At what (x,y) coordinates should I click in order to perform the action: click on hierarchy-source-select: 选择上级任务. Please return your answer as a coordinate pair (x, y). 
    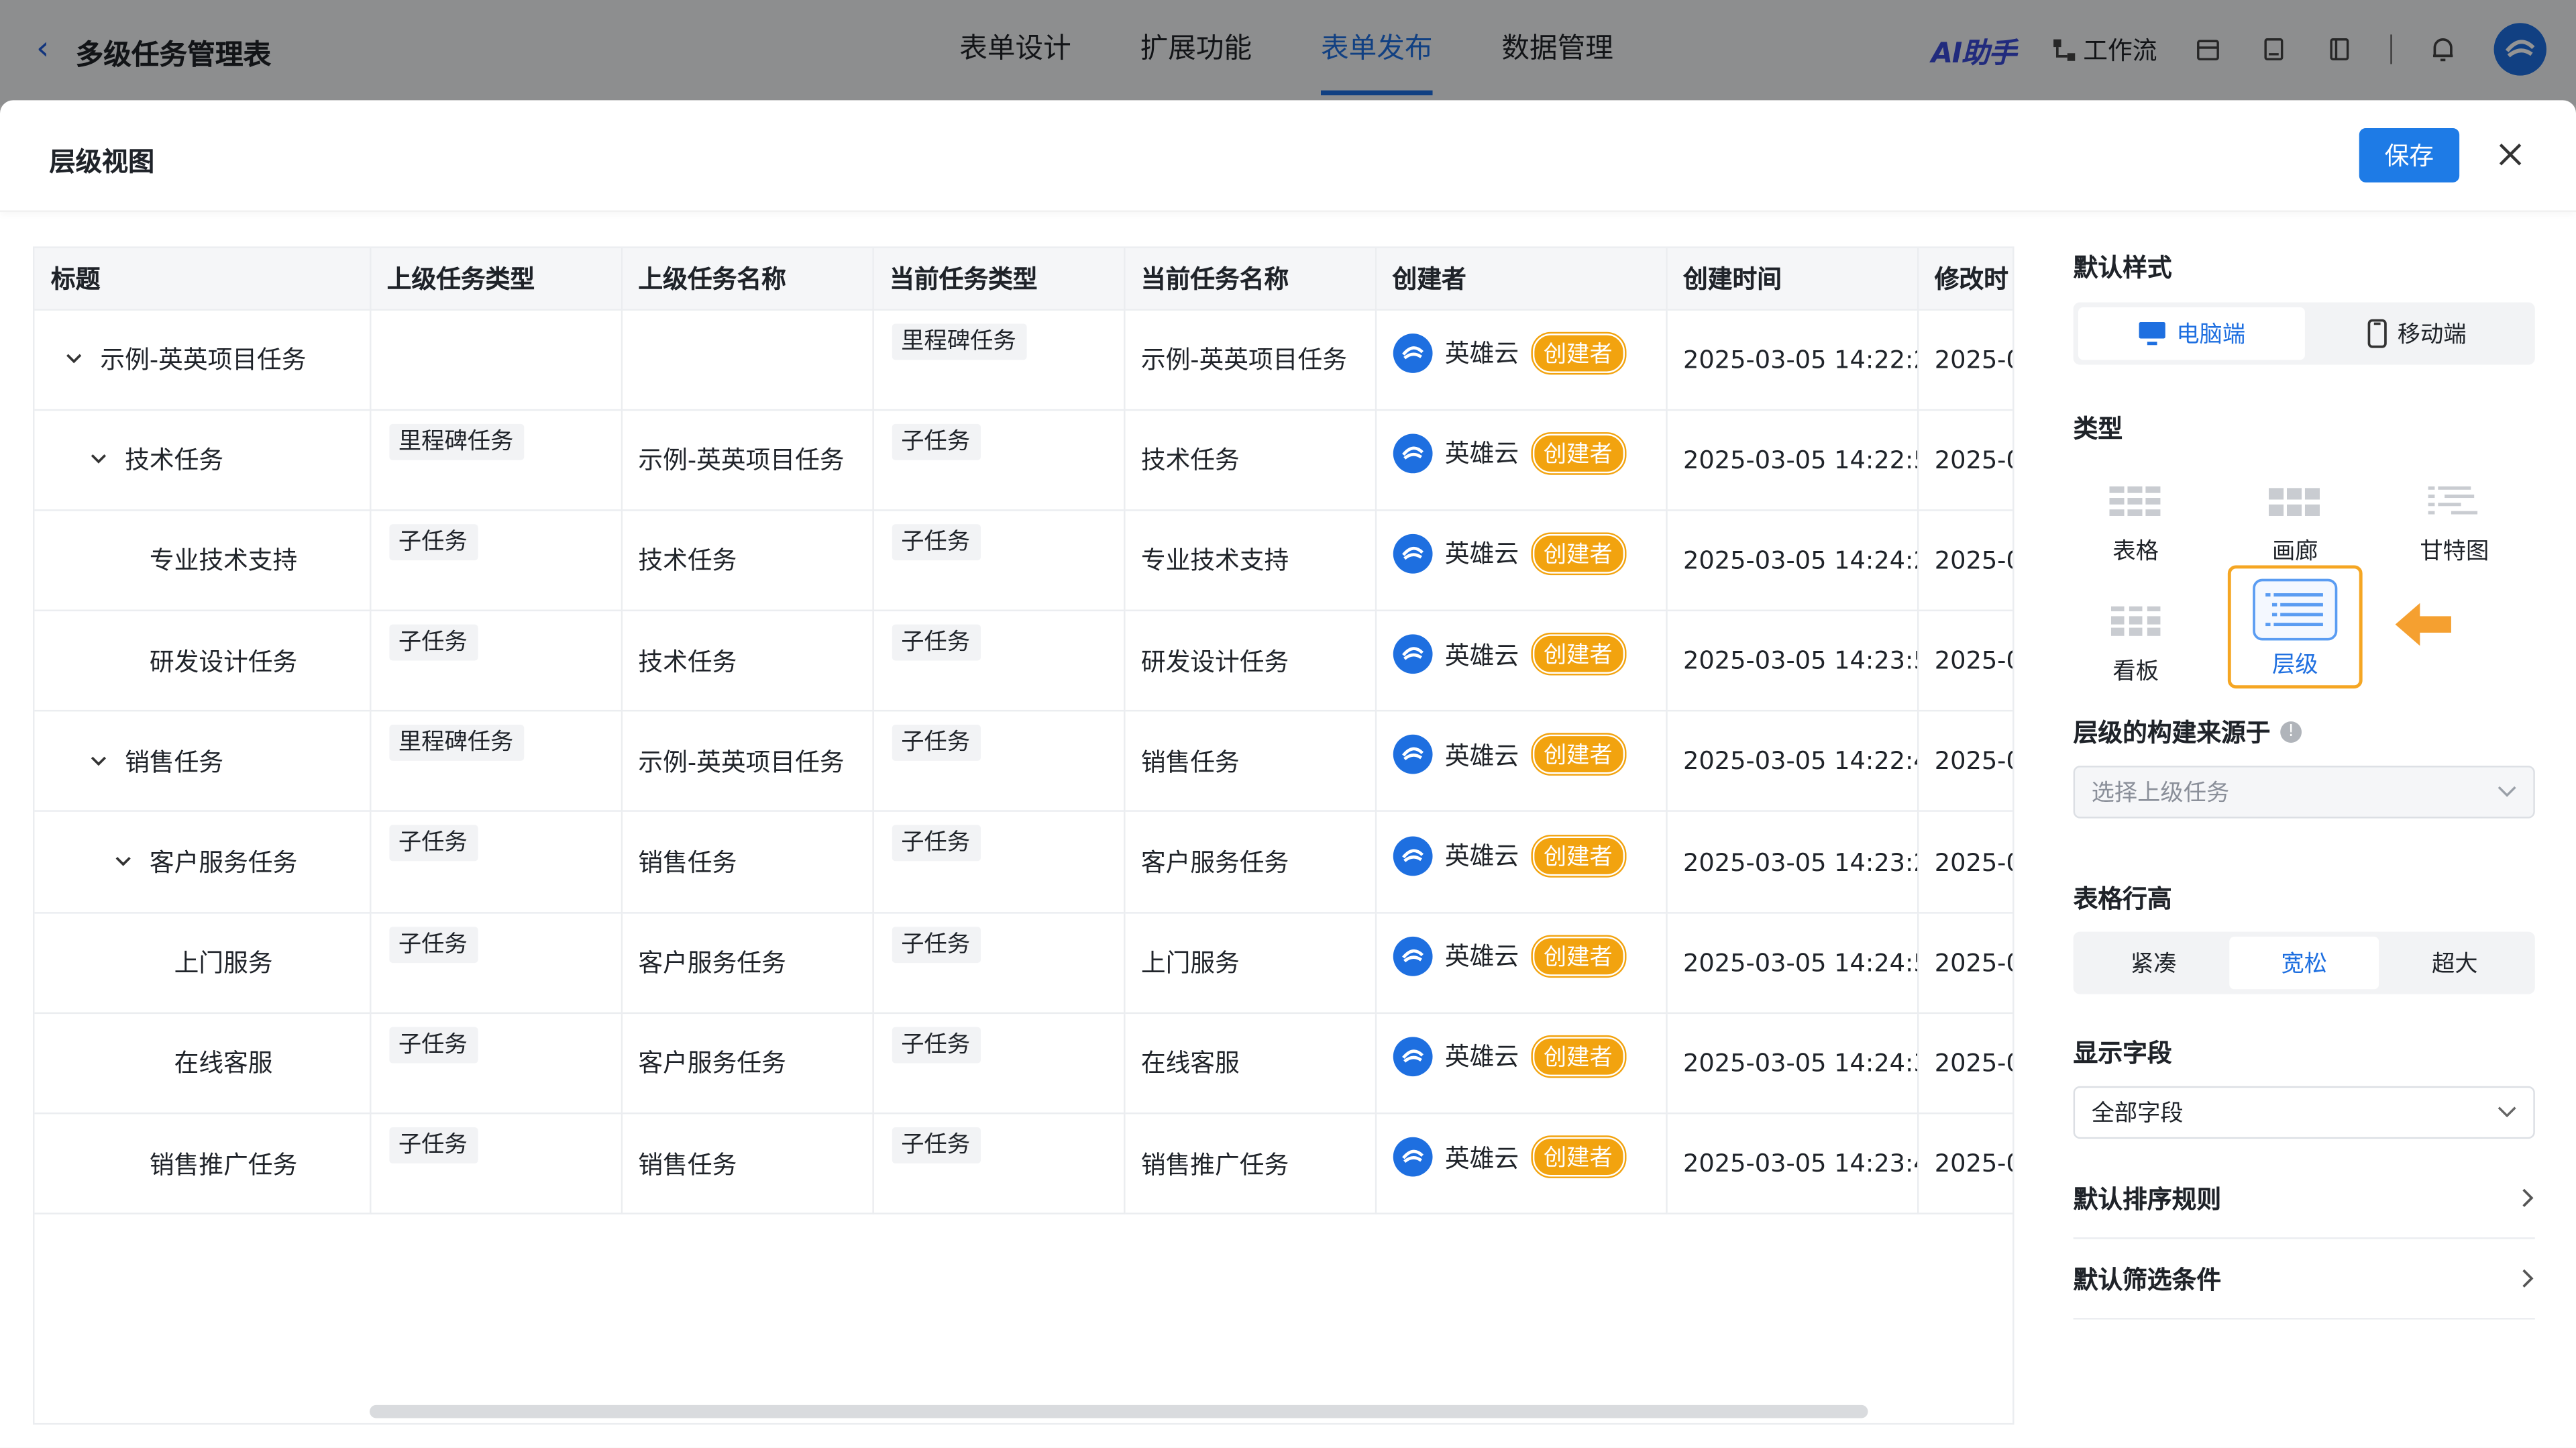
    Looking at the image, I should click on (2304, 793).